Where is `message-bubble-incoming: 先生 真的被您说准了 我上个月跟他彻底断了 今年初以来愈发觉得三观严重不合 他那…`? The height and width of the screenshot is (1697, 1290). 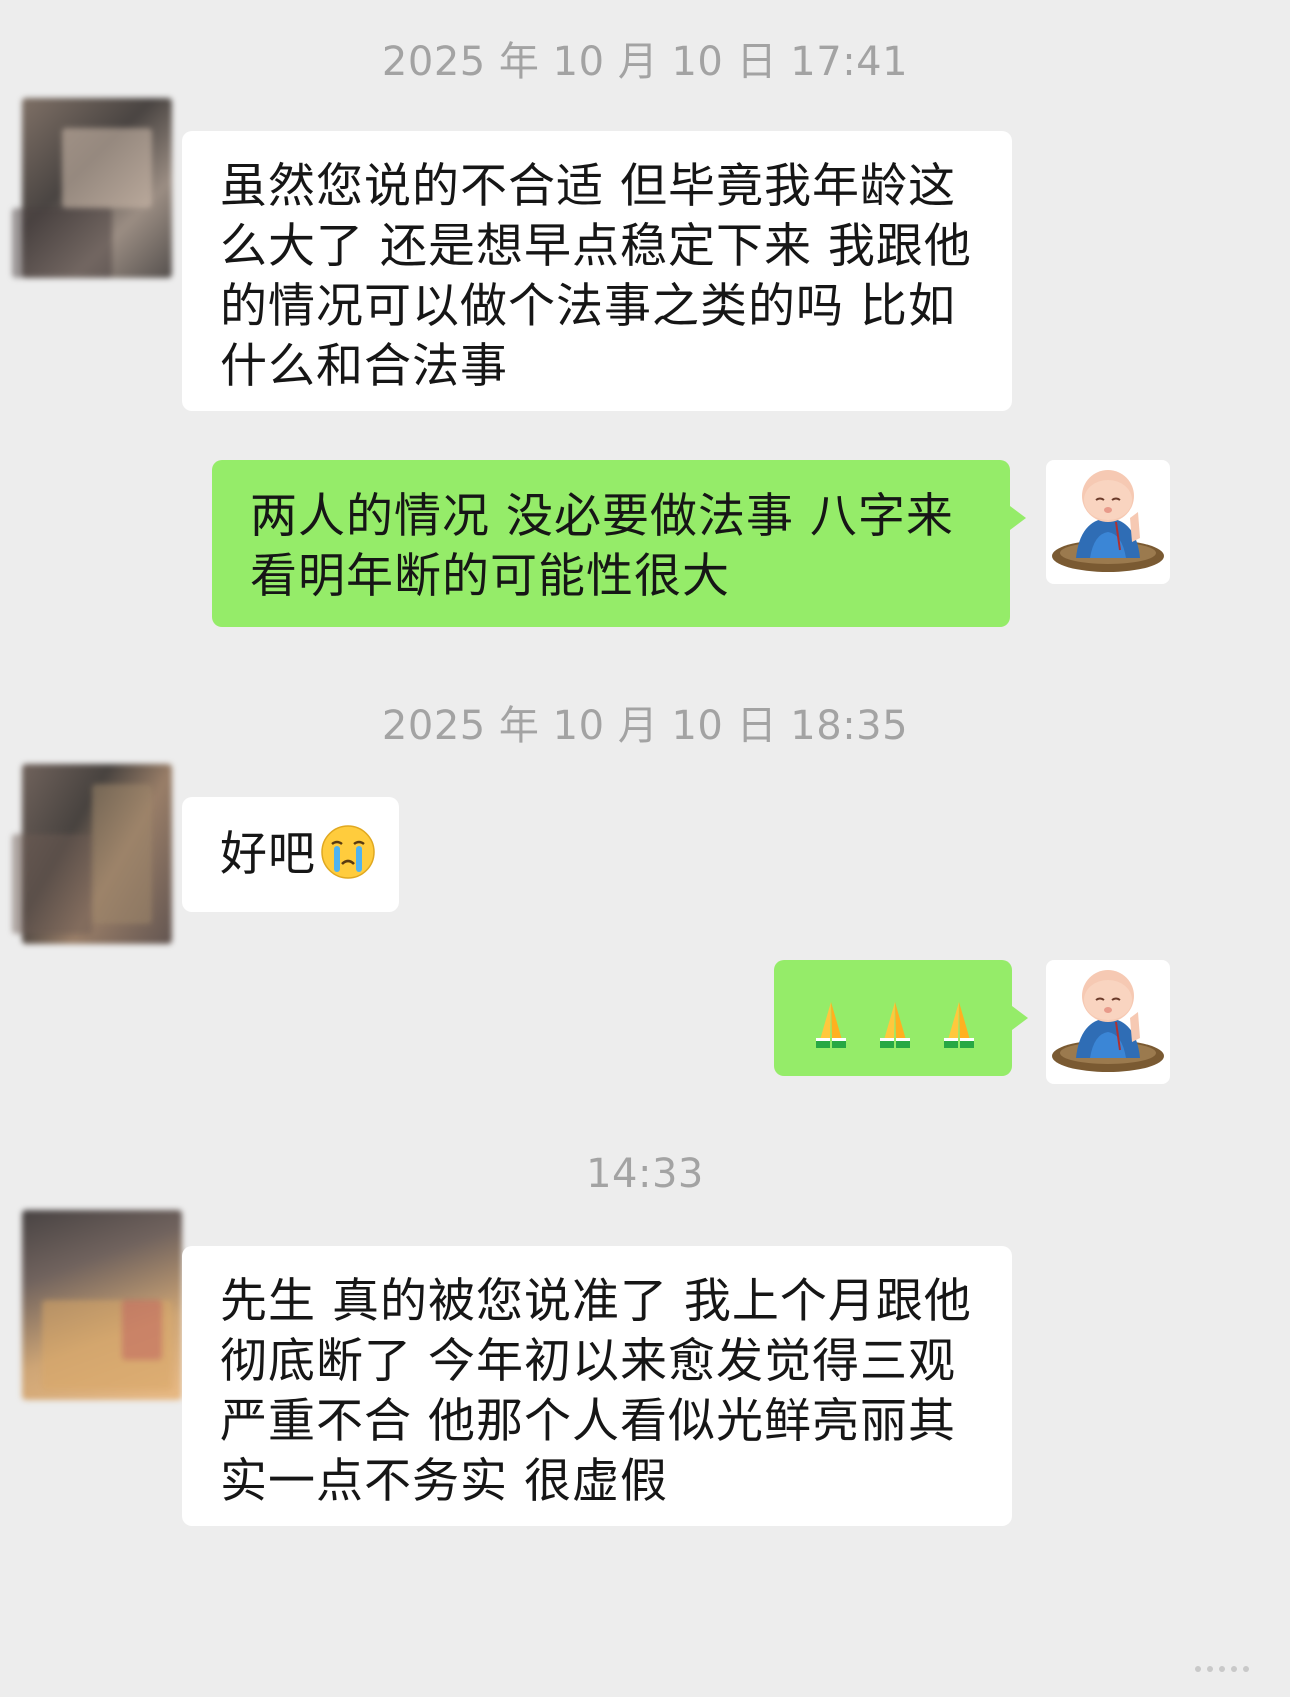 message-bubble-incoming: 先生 真的被您说准了 我上个月跟他彻底断了 今年初以来愈发觉得三观严重不合 他那… is located at coordinates (597, 1386).